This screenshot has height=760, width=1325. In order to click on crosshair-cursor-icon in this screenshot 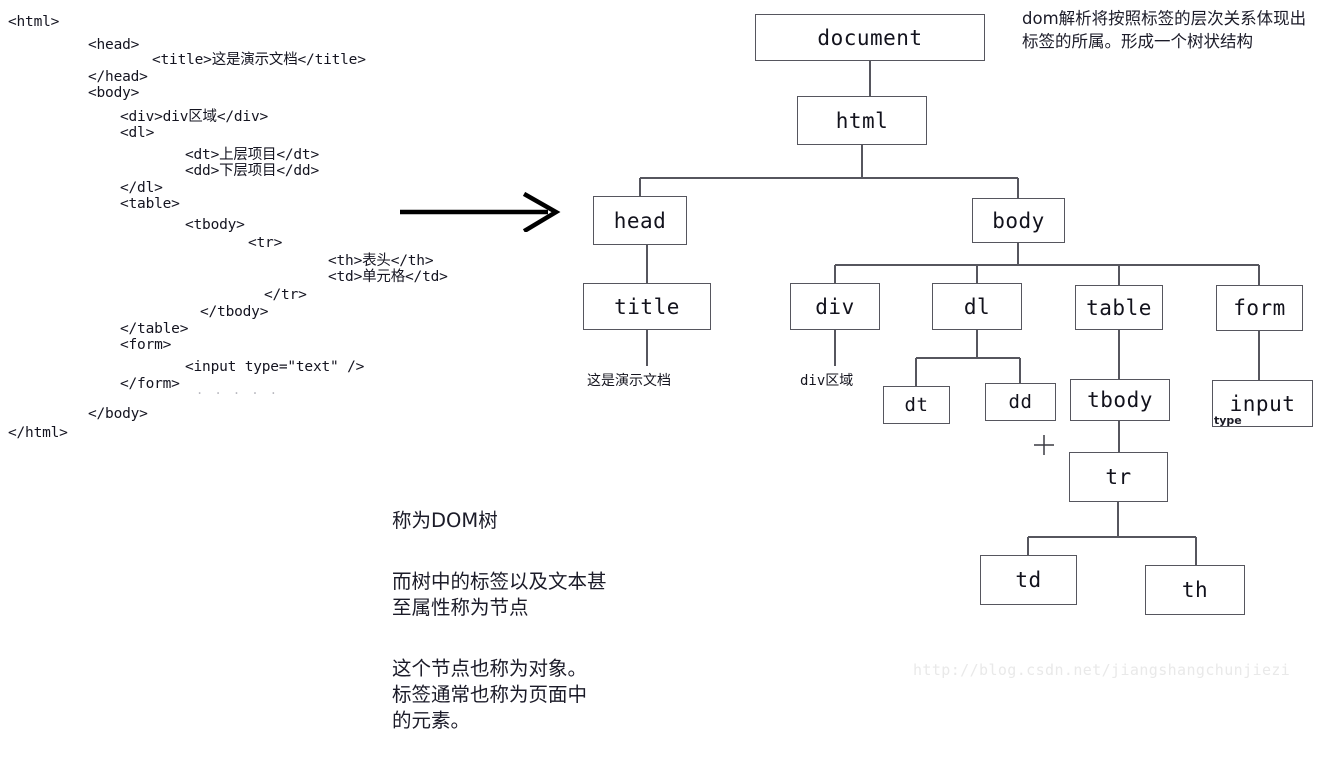, I will do `click(1044, 445)`.